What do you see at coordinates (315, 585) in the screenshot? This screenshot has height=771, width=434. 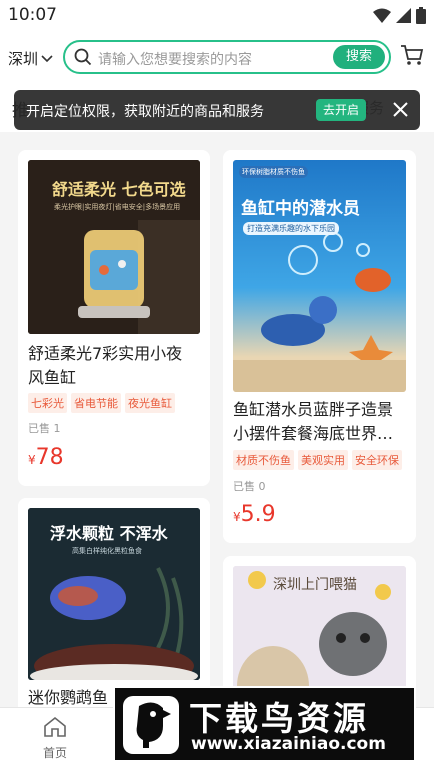 I see `image-caption: 深圳上门喂猫` at bounding box center [315, 585].